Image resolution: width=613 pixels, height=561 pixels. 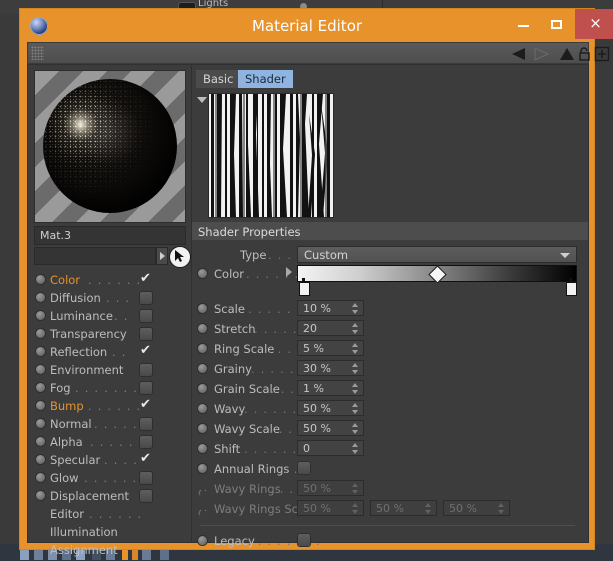 What do you see at coordinates (202, 100) in the screenshot?
I see `collapse-triangle-icon` at bounding box center [202, 100].